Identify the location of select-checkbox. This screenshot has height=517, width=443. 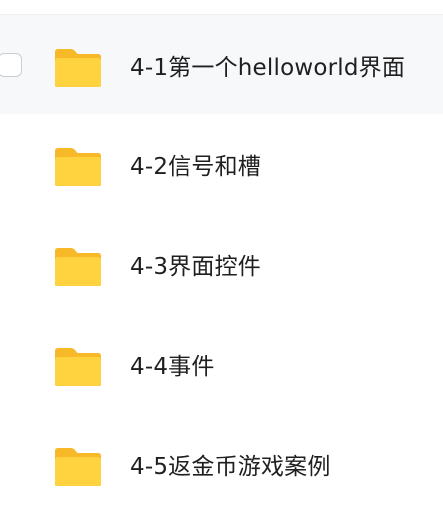
(11, 65).